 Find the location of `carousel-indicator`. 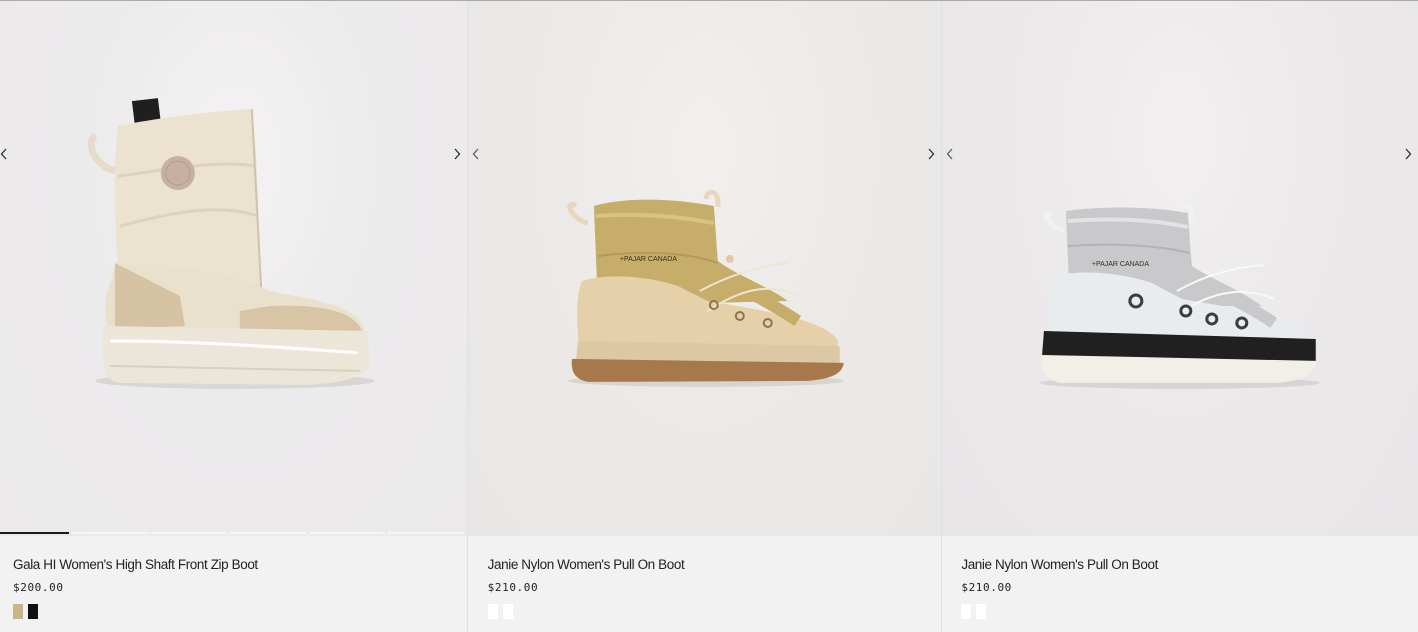

carousel-indicator is located at coordinates (232, 533).